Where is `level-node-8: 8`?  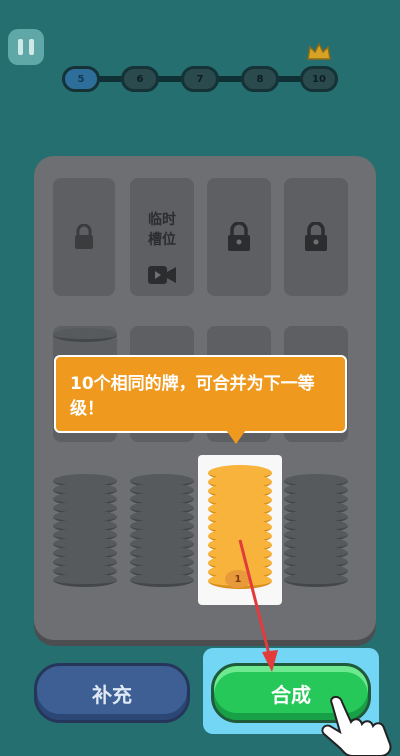 level-node-8: 8 is located at coordinates (260, 79).